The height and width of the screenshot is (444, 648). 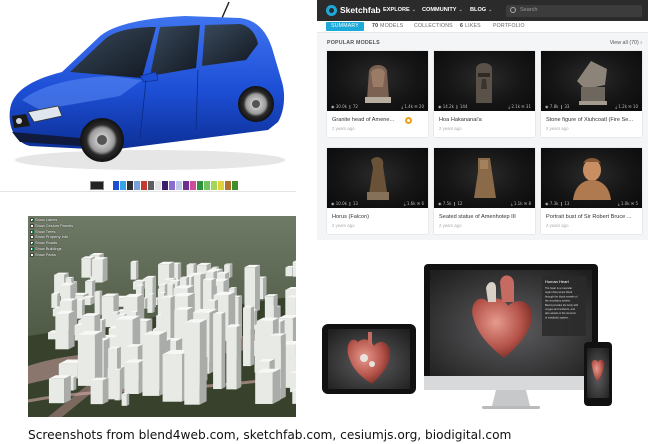 I want to click on sketchfab-brand: Sketchfab, so click(x=360, y=10).